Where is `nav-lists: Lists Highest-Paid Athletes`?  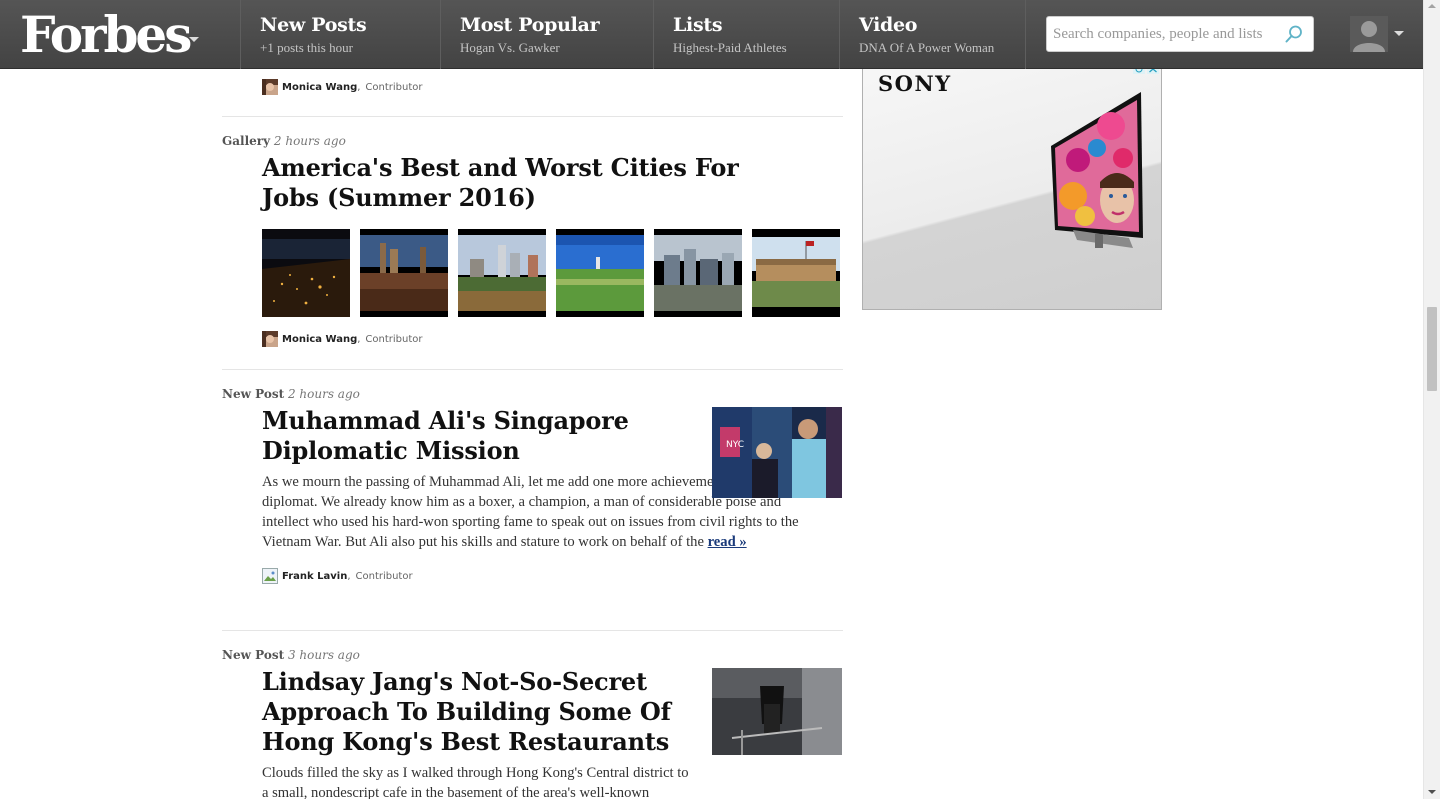 nav-lists: Lists Highest-Paid Athletes is located at coordinates (746, 34).